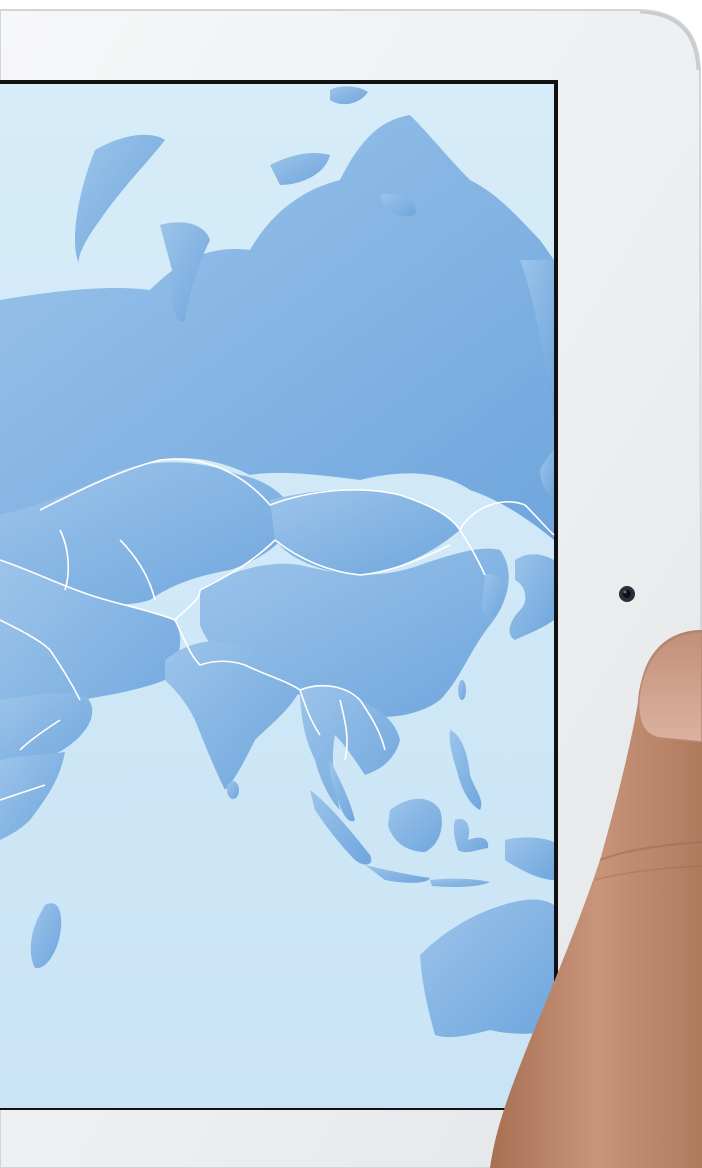 The width and height of the screenshot is (702, 1168). I want to click on map-land-sri-lanka, so click(233, 790).